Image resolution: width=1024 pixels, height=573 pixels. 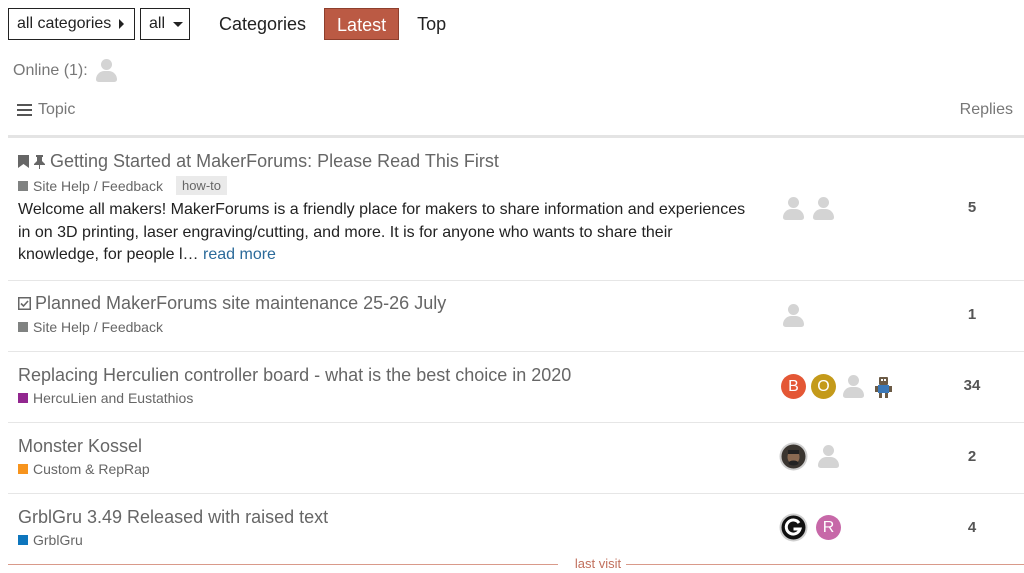 I want to click on caret-down-icon, so click(x=178, y=24).